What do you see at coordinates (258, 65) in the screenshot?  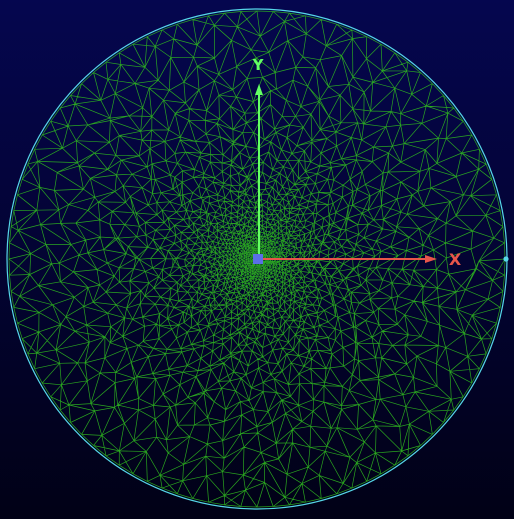 I see `y-axis-label: Y` at bounding box center [258, 65].